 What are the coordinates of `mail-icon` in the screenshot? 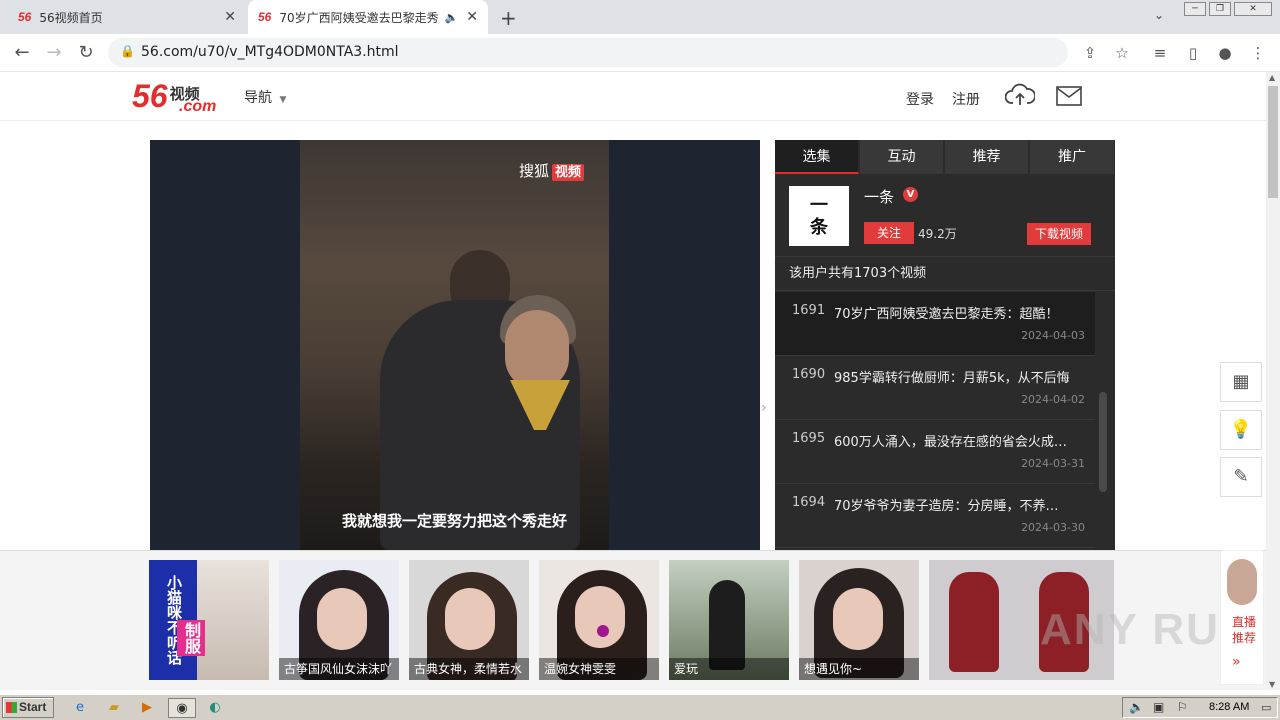 It's located at (1069, 98).